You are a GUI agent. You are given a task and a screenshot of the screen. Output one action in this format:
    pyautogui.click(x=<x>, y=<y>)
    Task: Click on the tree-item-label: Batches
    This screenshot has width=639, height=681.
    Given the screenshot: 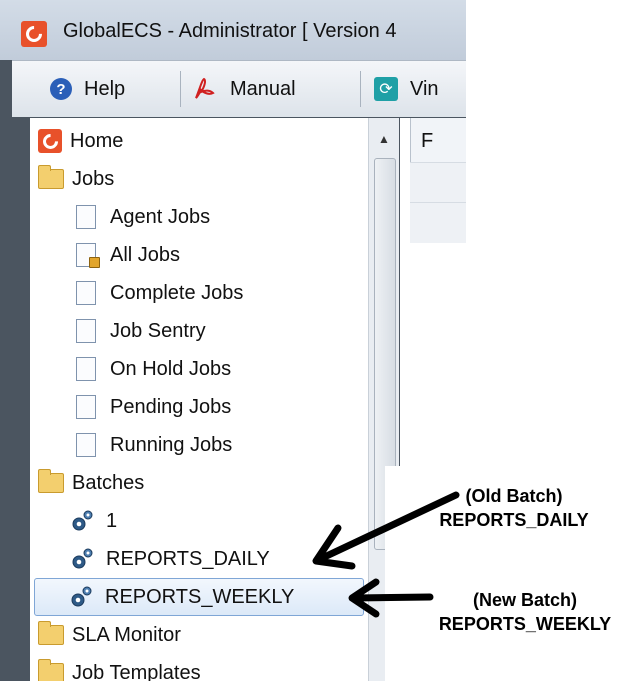 What is the action you would take?
    pyautogui.click(x=108, y=482)
    